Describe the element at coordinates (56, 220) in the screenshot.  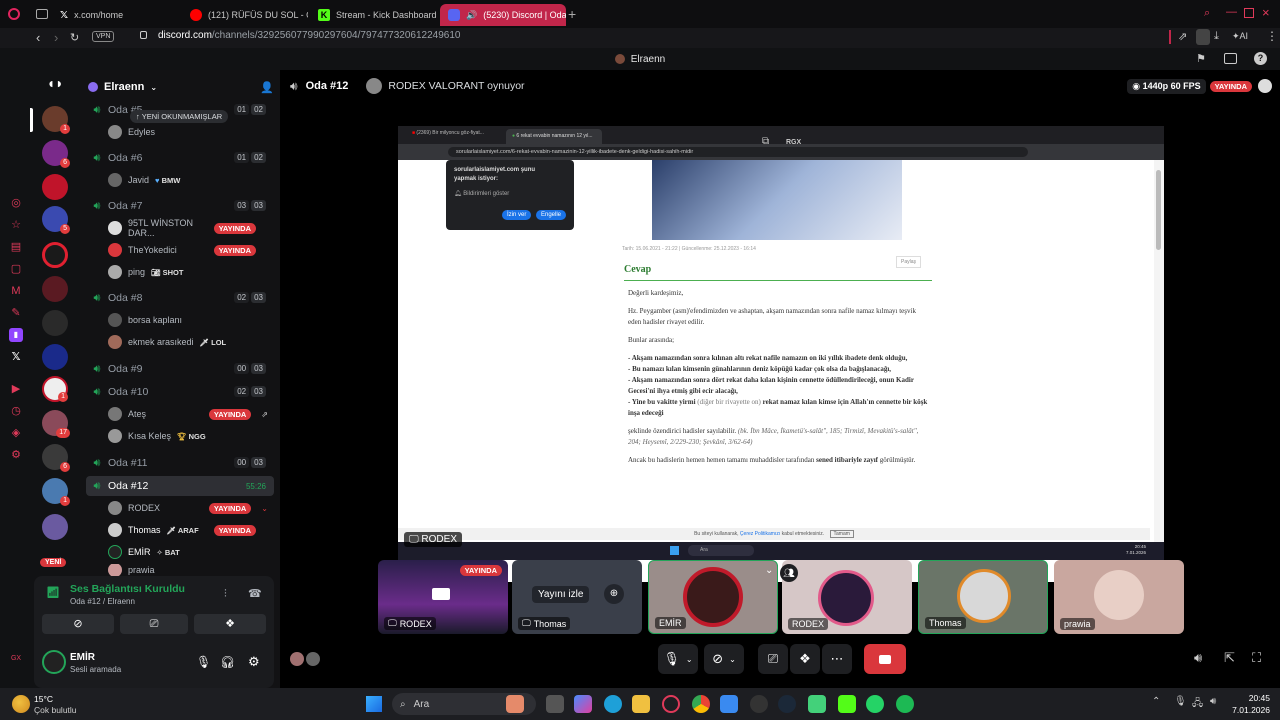
I see `server-icon-4: 5` at that location.